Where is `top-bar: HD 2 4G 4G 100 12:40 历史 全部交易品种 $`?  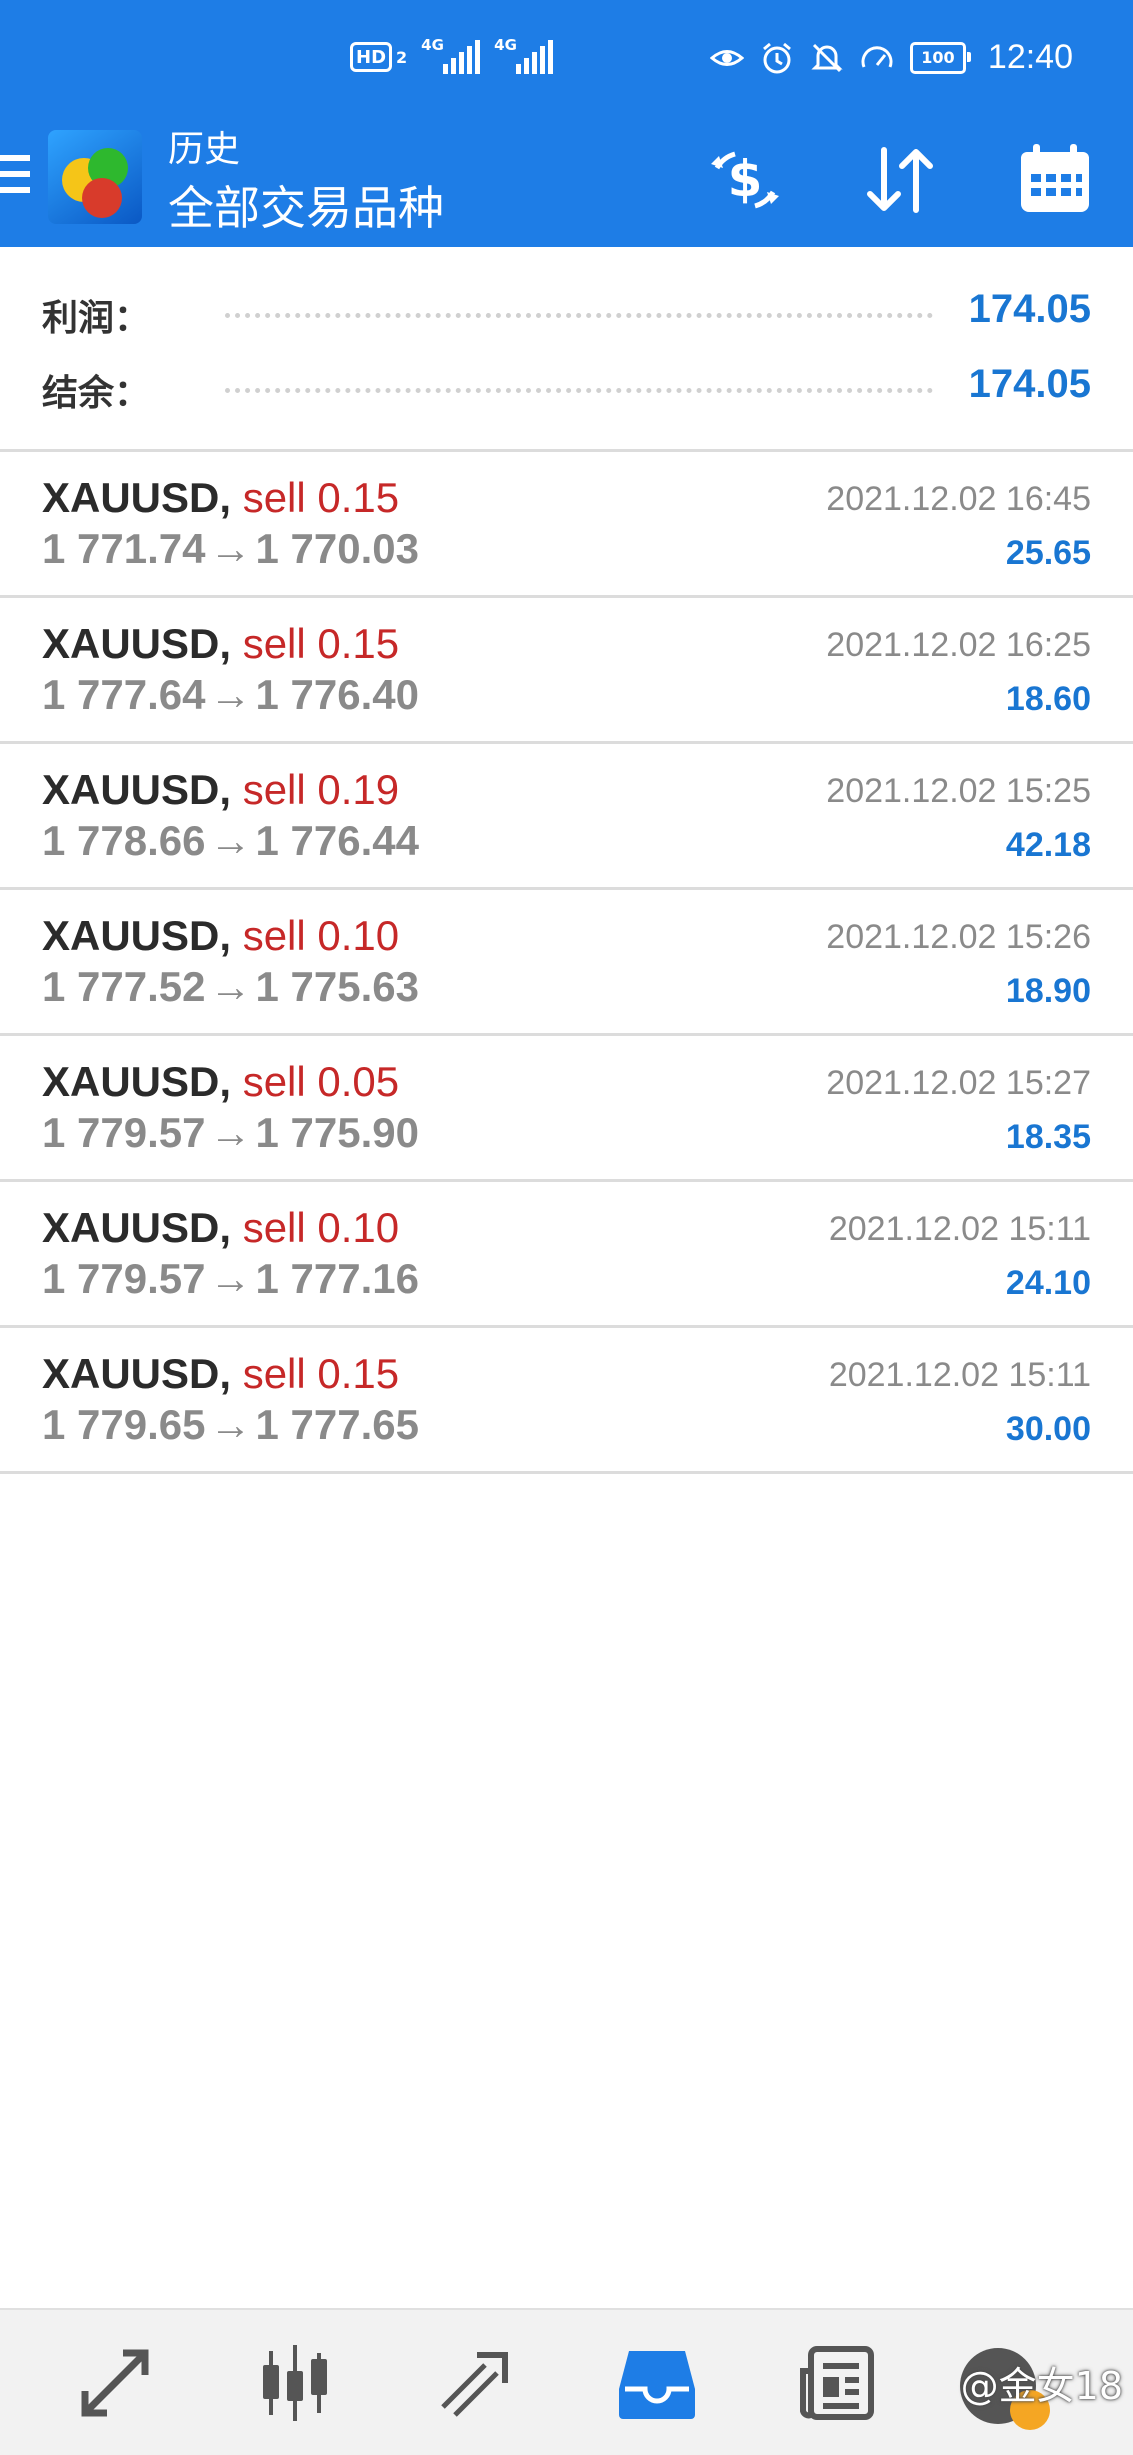 top-bar: HD 2 4G 4G 100 12:40 历史 全部交易品种 $ is located at coordinates (566, 123).